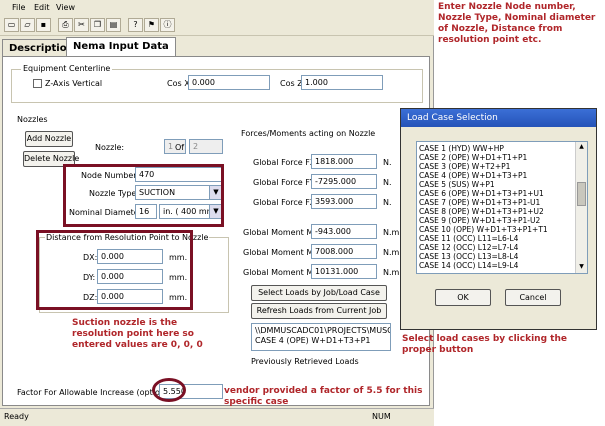  I want to click on list-item: CASE 13 (OCC) L13=L8-L4, so click(468, 256).